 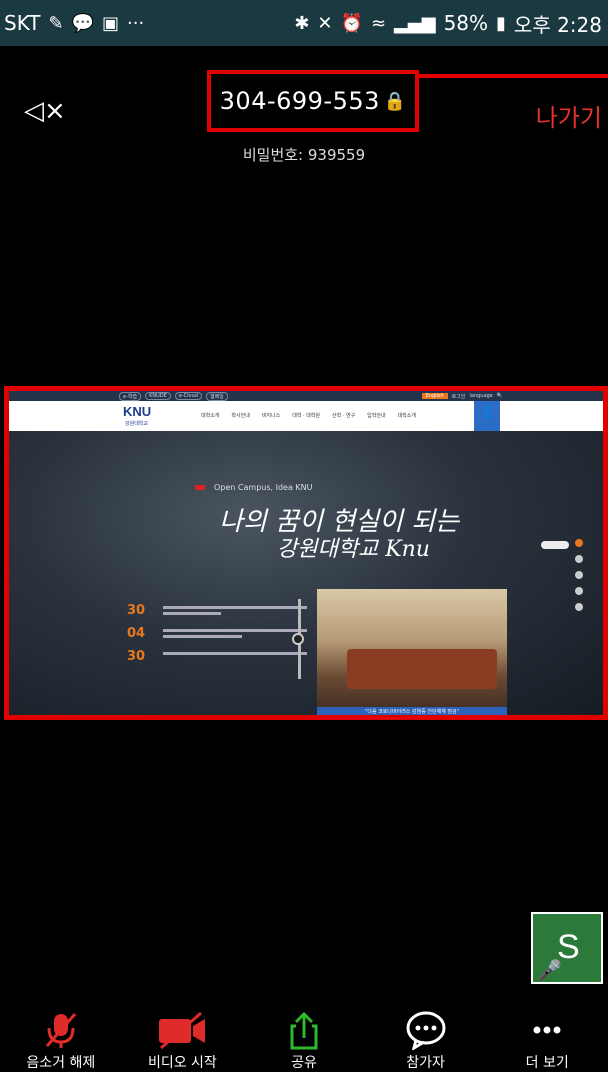 I want to click on unmute-button: 음소거 해제, so click(x=61, y=1040).